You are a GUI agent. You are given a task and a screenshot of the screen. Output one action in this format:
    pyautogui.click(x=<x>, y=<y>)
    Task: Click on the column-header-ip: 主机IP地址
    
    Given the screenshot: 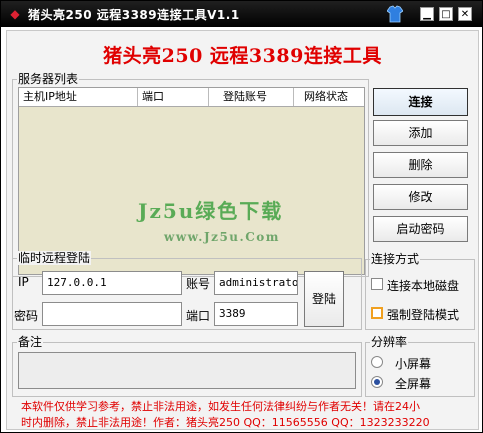 What is the action you would take?
    pyautogui.click(x=78, y=97)
    